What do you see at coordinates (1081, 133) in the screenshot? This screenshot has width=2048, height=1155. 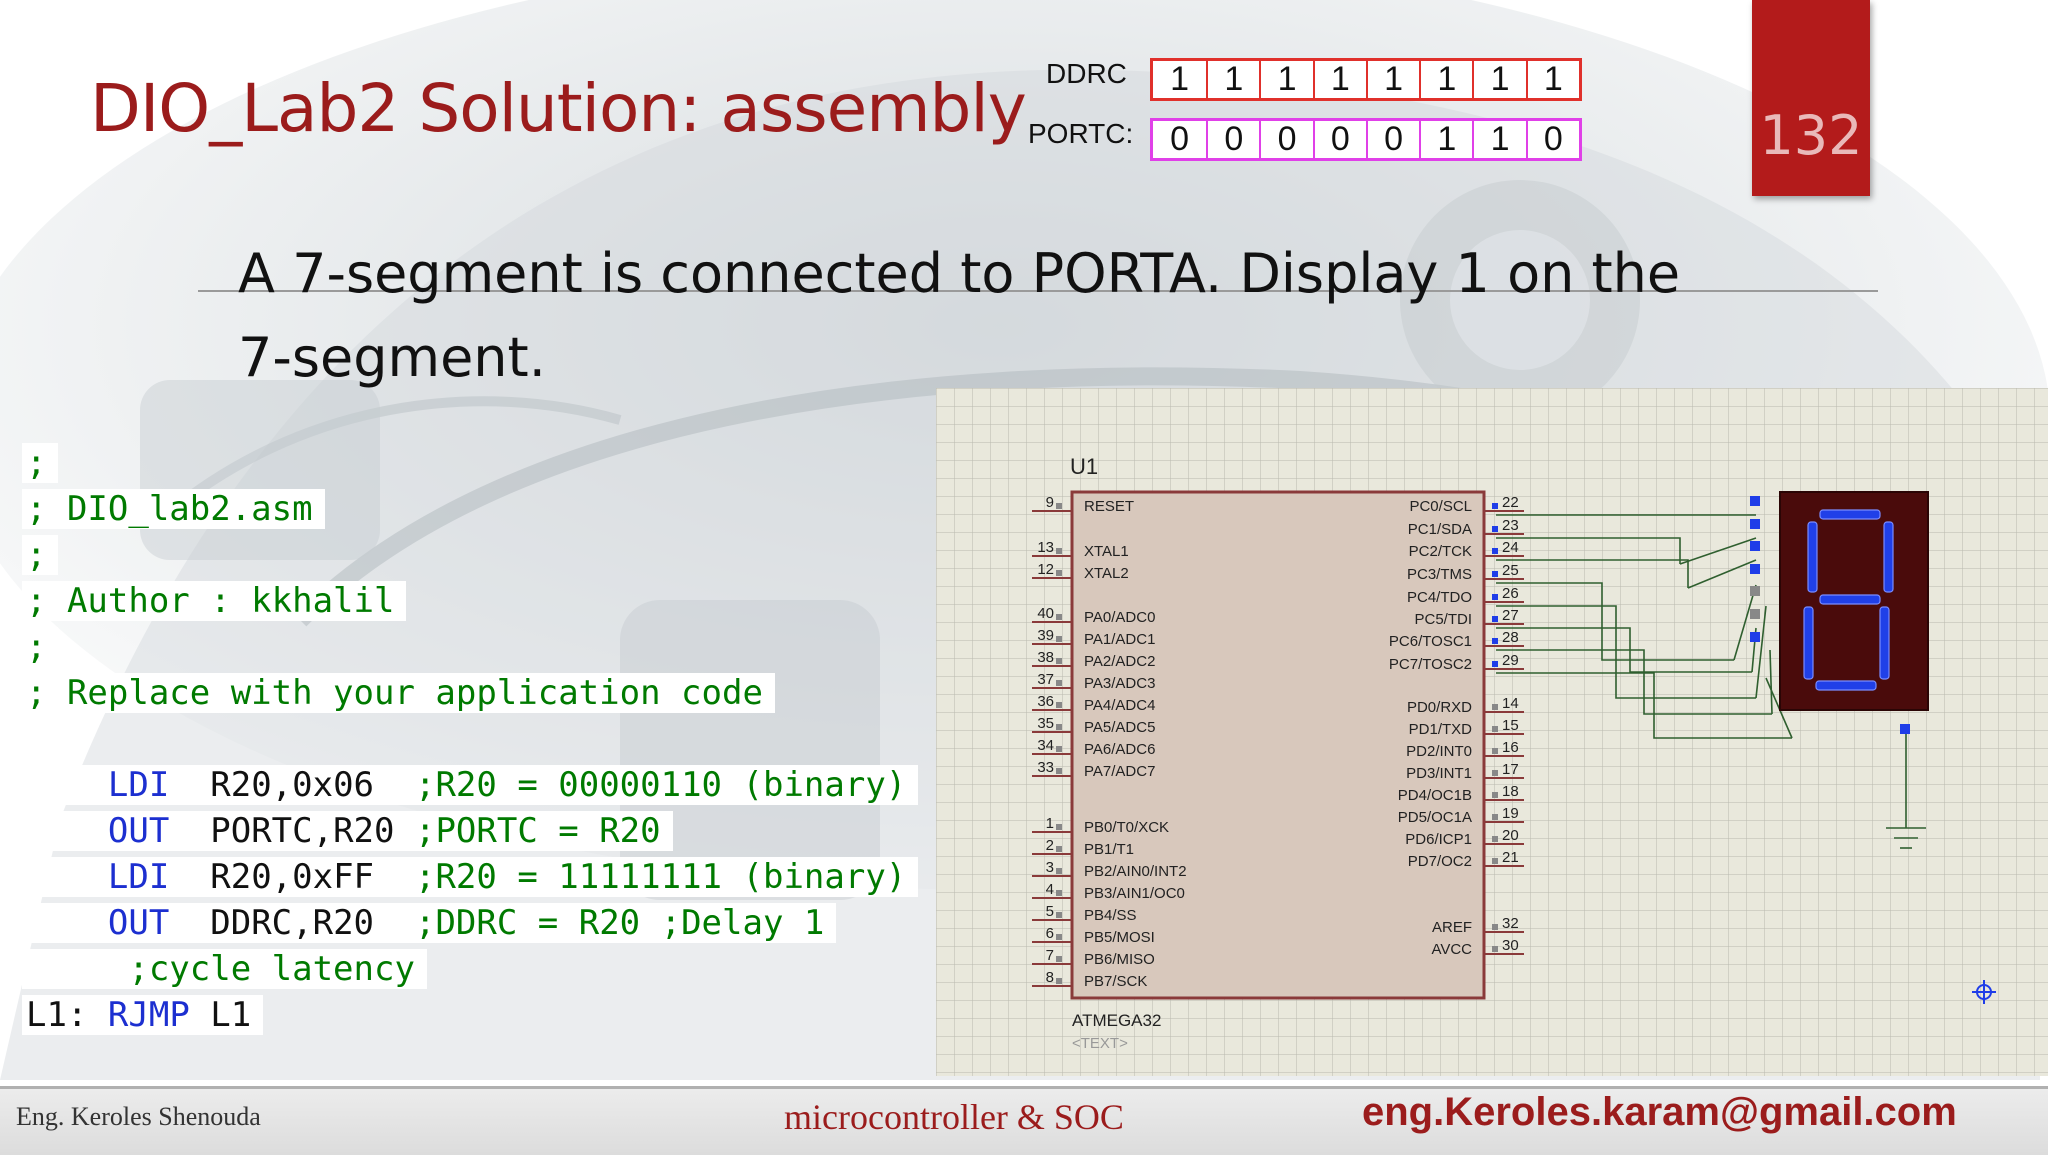 I see `portc-label: PORTC:` at bounding box center [1081, 133].